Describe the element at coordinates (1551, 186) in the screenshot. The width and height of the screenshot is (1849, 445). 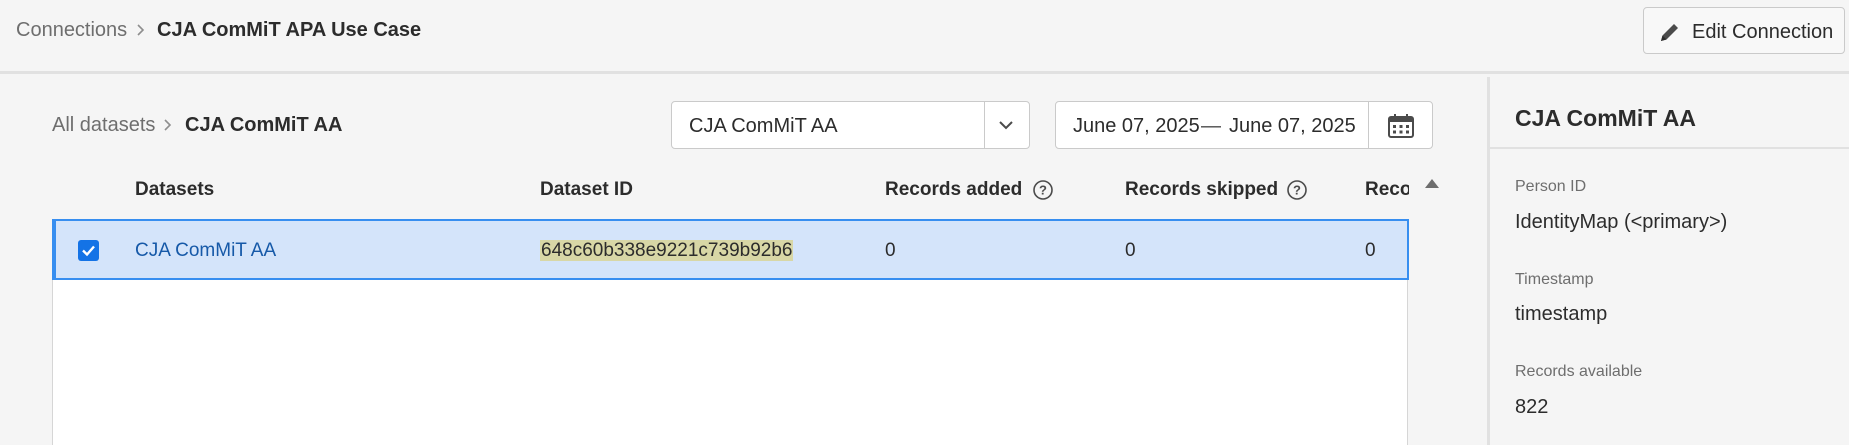
I see `person-id-label: Person ID` at that location.